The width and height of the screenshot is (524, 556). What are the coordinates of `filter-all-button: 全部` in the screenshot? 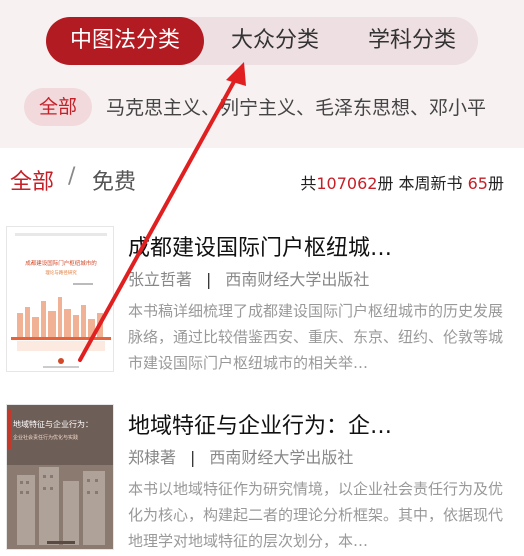 It's located at (32, 180).